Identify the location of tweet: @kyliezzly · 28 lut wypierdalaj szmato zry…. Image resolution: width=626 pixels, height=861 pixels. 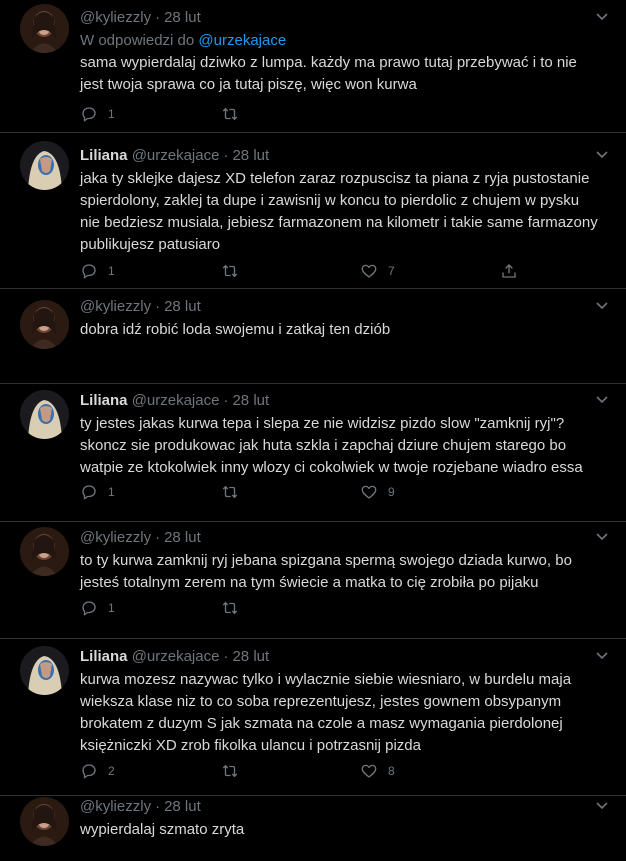
(313, 828).